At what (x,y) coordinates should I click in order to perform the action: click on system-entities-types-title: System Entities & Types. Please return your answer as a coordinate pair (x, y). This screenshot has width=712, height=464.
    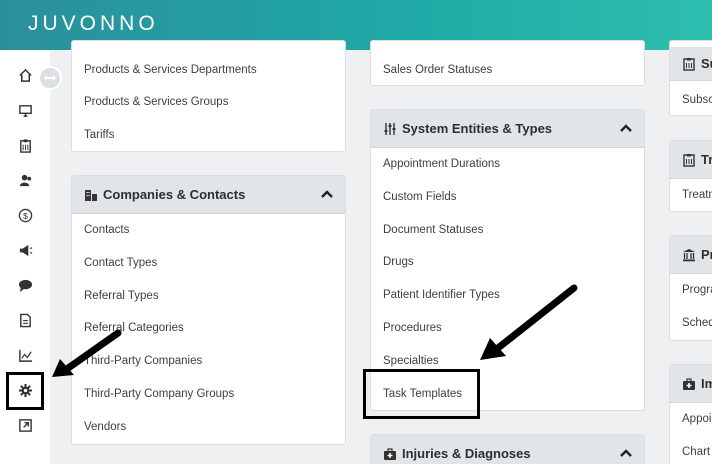
    Looking at the image, I should click on (477, 128).